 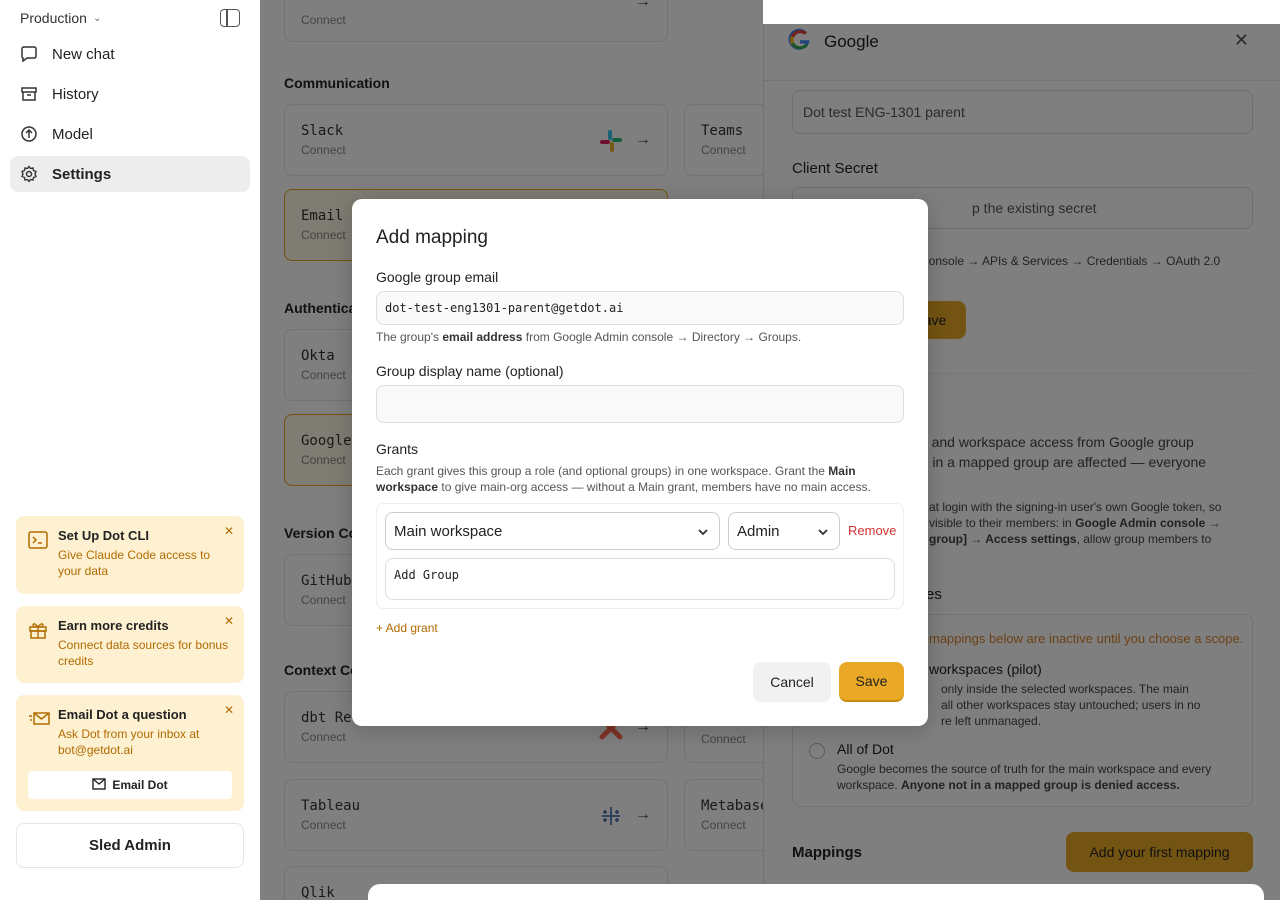 What do you see at coordinates (640, 556) in the screenshot?
I see `grant-row: Main workspace Admin Remove Add Group` at bounding box center [640, 556].